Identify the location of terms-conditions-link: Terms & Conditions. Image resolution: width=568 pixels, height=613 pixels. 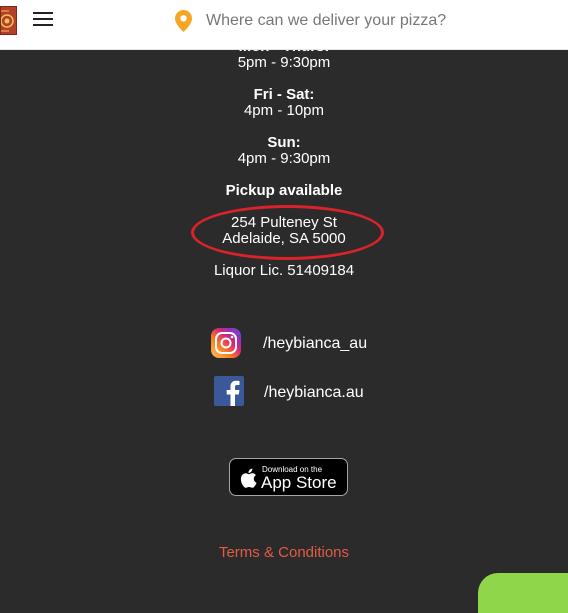
(284, 552).